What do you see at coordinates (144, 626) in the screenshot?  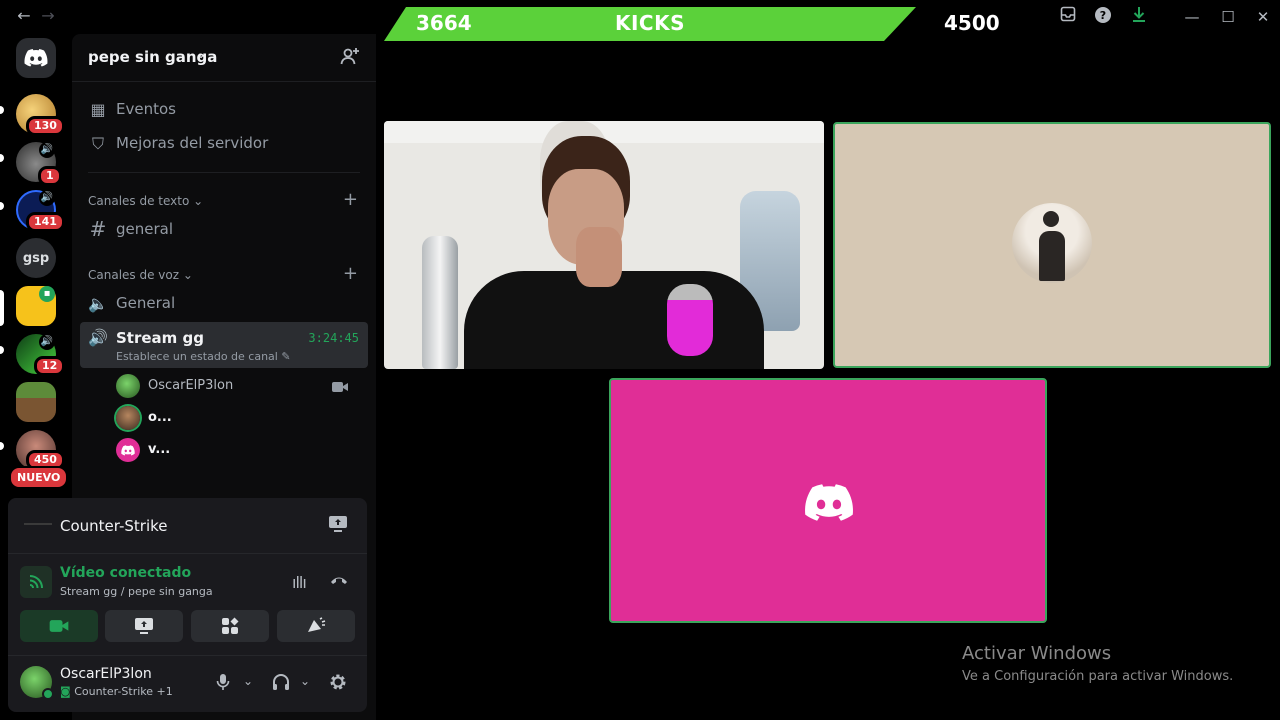 I see `screen-share-button` at bounding box center [144, 626].